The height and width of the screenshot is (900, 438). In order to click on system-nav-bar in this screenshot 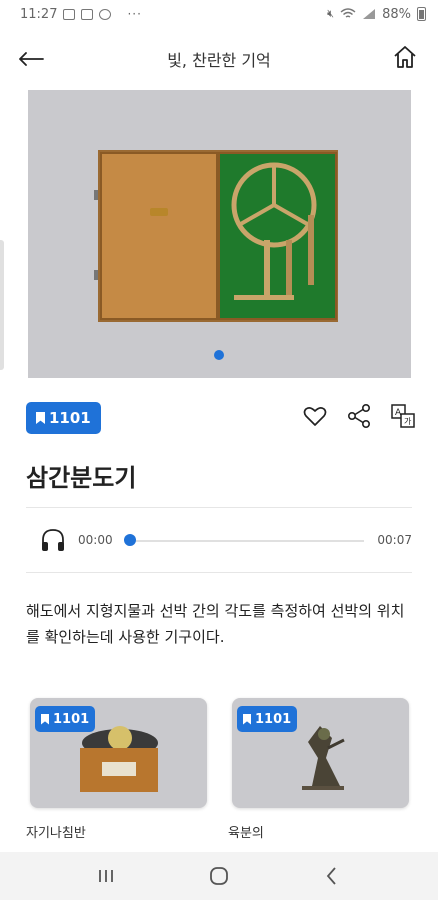, I will do `click(219, 876)`.